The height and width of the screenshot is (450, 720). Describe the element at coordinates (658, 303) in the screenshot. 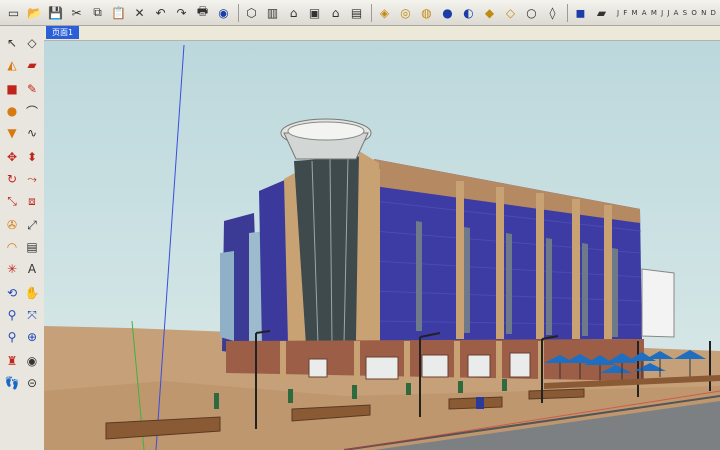

I see `billboard` at that location.